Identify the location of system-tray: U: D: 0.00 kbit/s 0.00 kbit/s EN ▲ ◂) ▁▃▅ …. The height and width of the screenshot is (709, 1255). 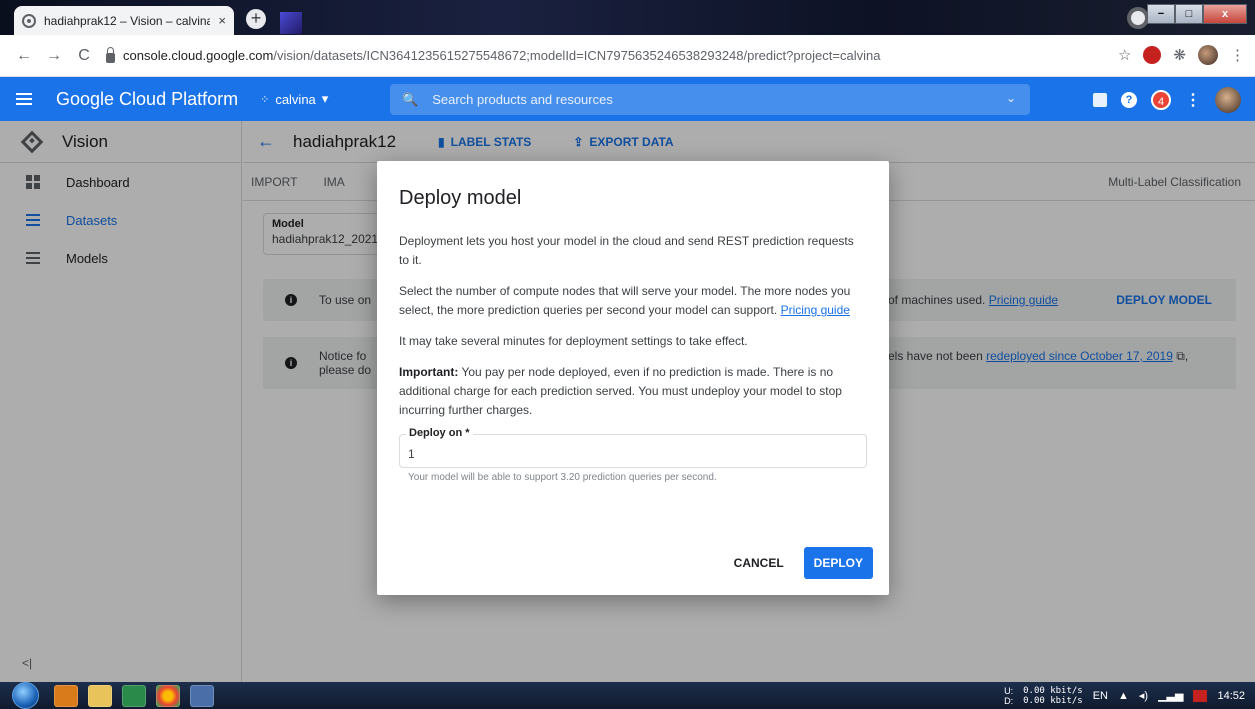
(1124, 695).